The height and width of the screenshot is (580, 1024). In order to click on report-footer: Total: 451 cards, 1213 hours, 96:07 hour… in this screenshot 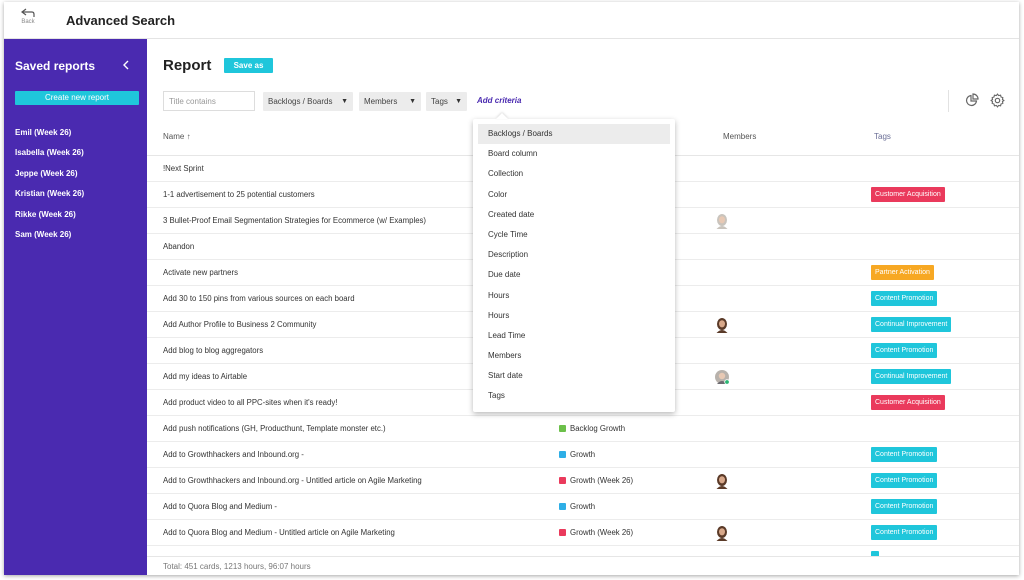, I will do `click(583, 565)`.